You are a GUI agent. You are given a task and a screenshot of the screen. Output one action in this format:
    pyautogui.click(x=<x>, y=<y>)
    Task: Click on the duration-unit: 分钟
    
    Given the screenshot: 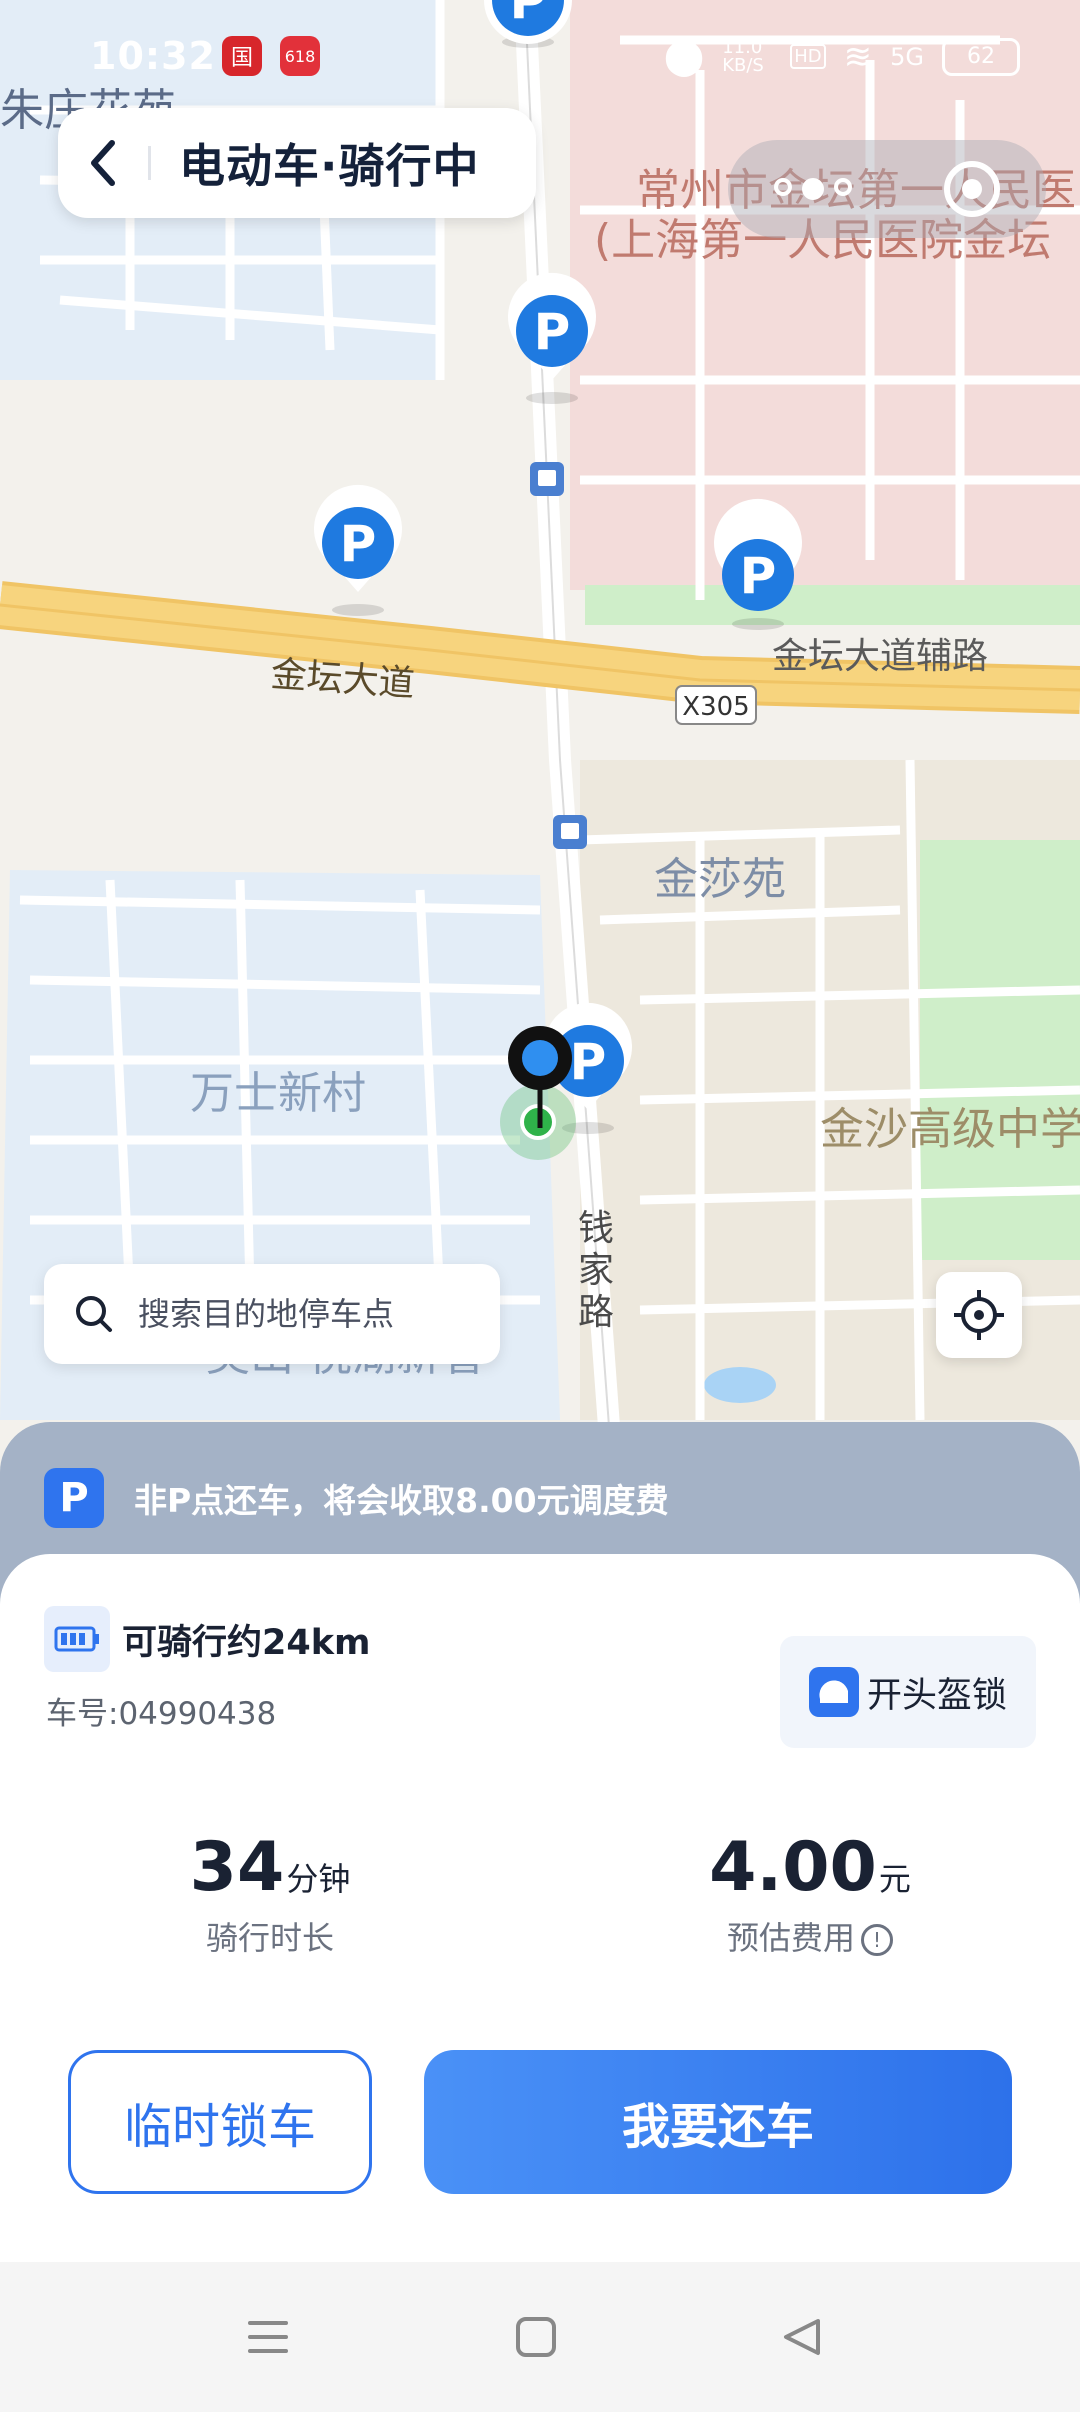 What is the action you would take?
    pyautogui.click(x=318, y=1879)
    